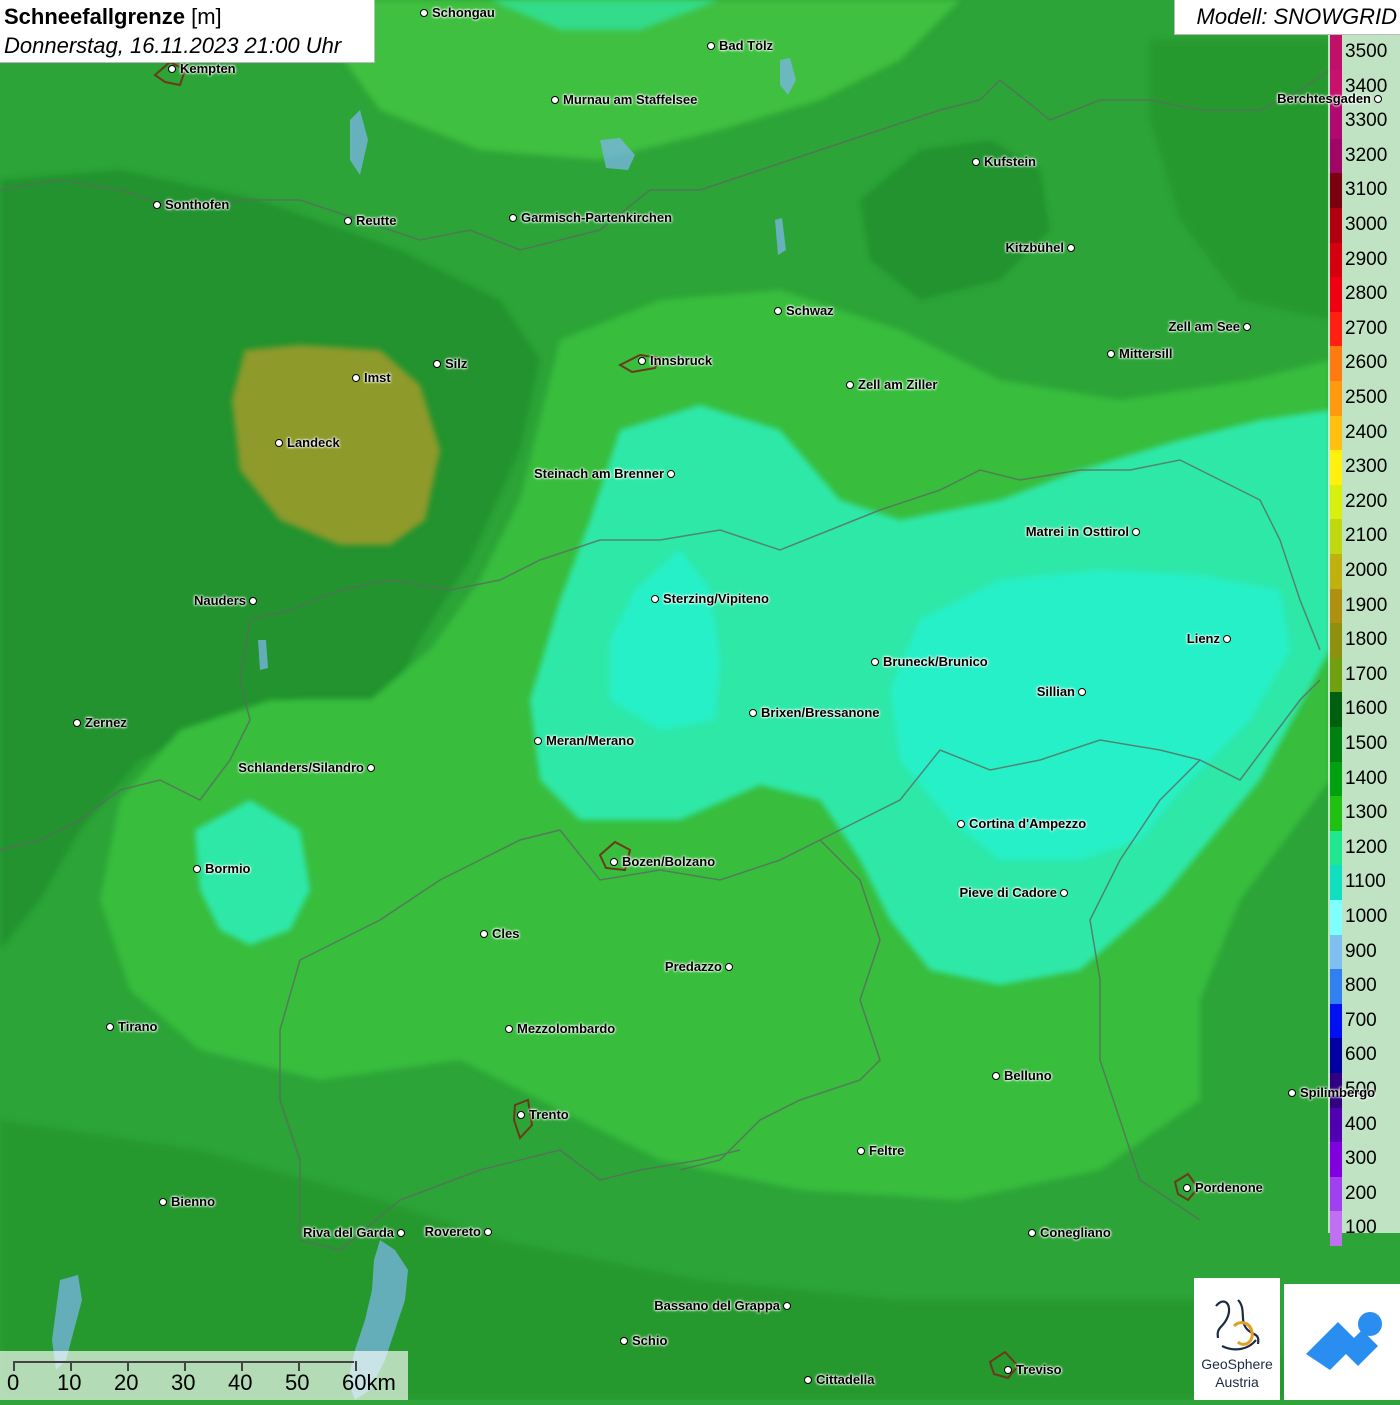 This screenshot has height=1405, width=1400. What do you see at coordinates (699, 966) in the screenshot?
I see `city-marker: Predazzo` at bounding box center [699, 966].